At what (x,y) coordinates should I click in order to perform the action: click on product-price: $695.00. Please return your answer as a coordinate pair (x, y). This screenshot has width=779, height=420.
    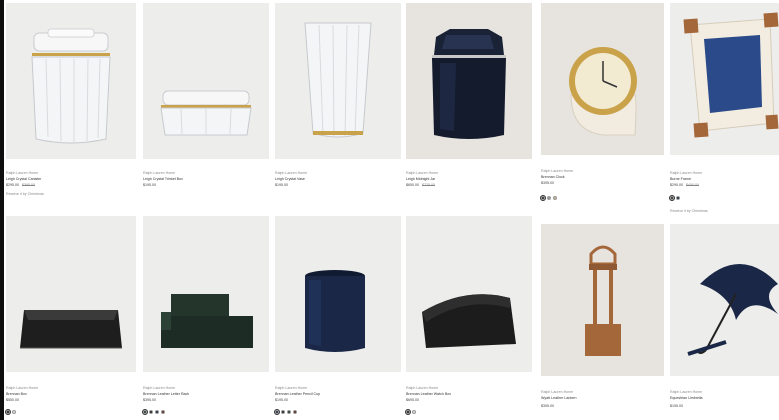
    Looking at the image, I should click on (412, 400).